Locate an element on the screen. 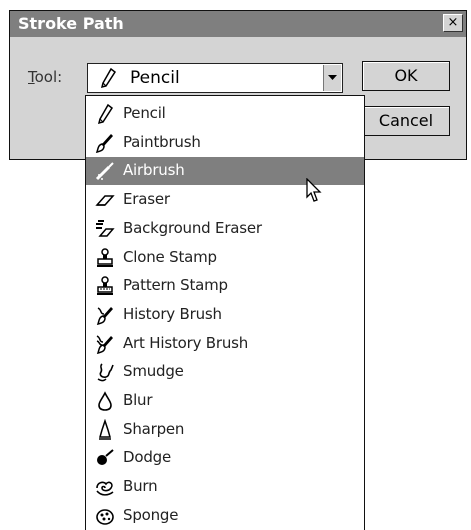 The width and height of the screenshot is (471, 530). list-item-label: Background Eraser is located at coordinates (192, 227).